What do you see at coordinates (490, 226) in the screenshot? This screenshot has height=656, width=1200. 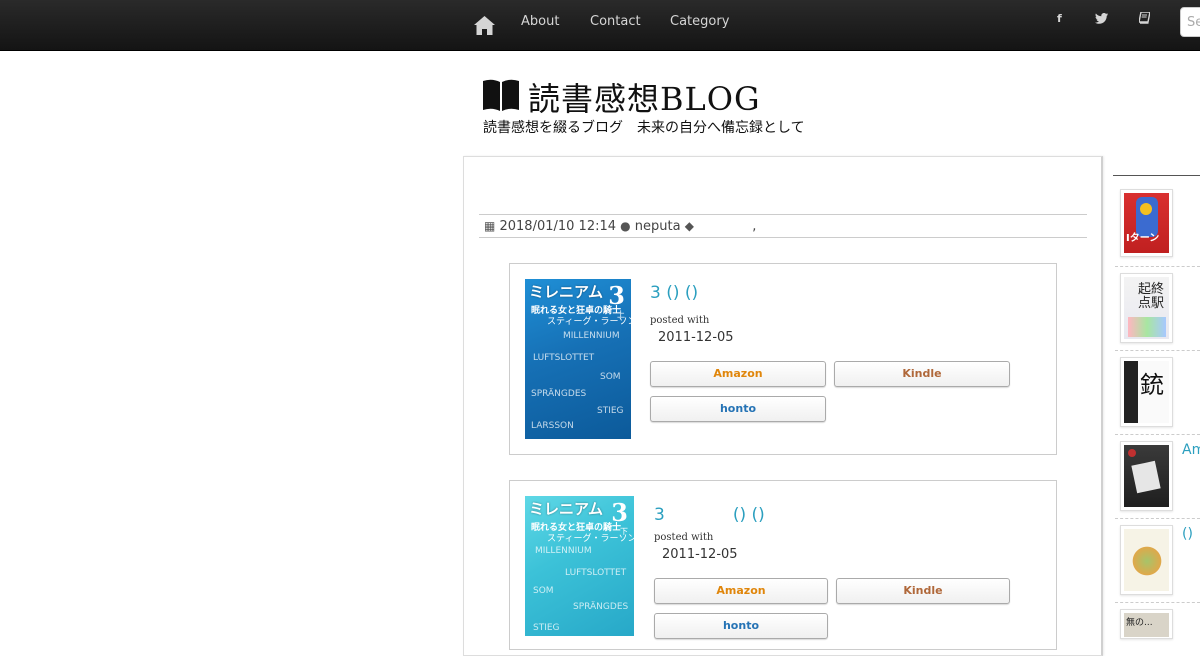 I see `calendar-icon: ▦` at bounding box center [490, 226].